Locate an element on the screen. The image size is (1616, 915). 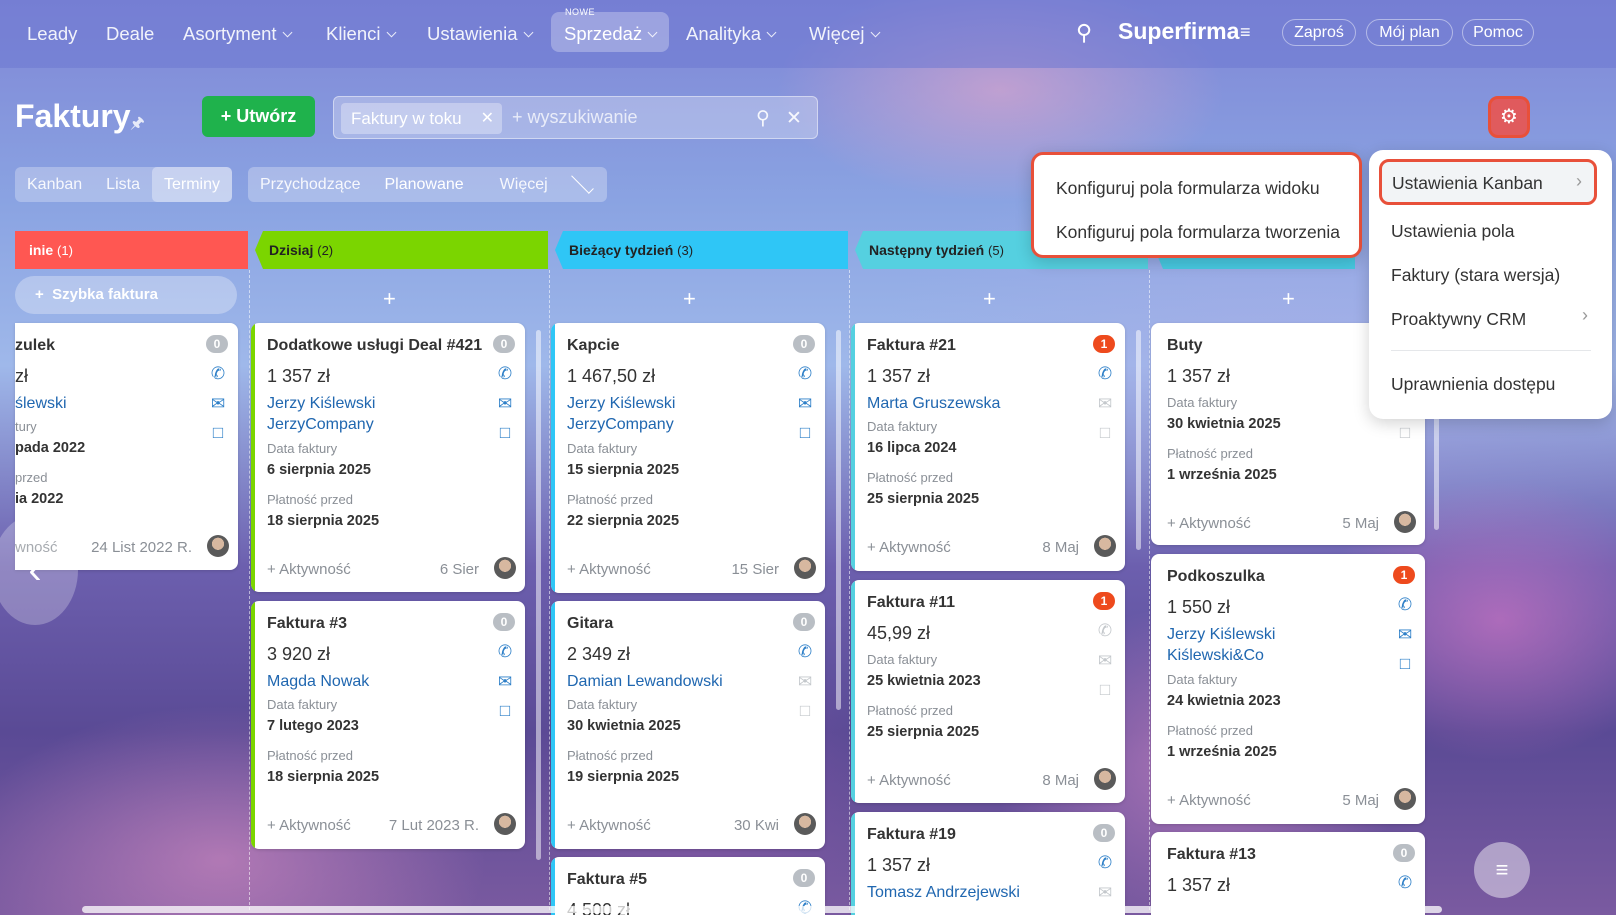
contact-link: Marta Gruszewska is located at coordinates (933, 404).